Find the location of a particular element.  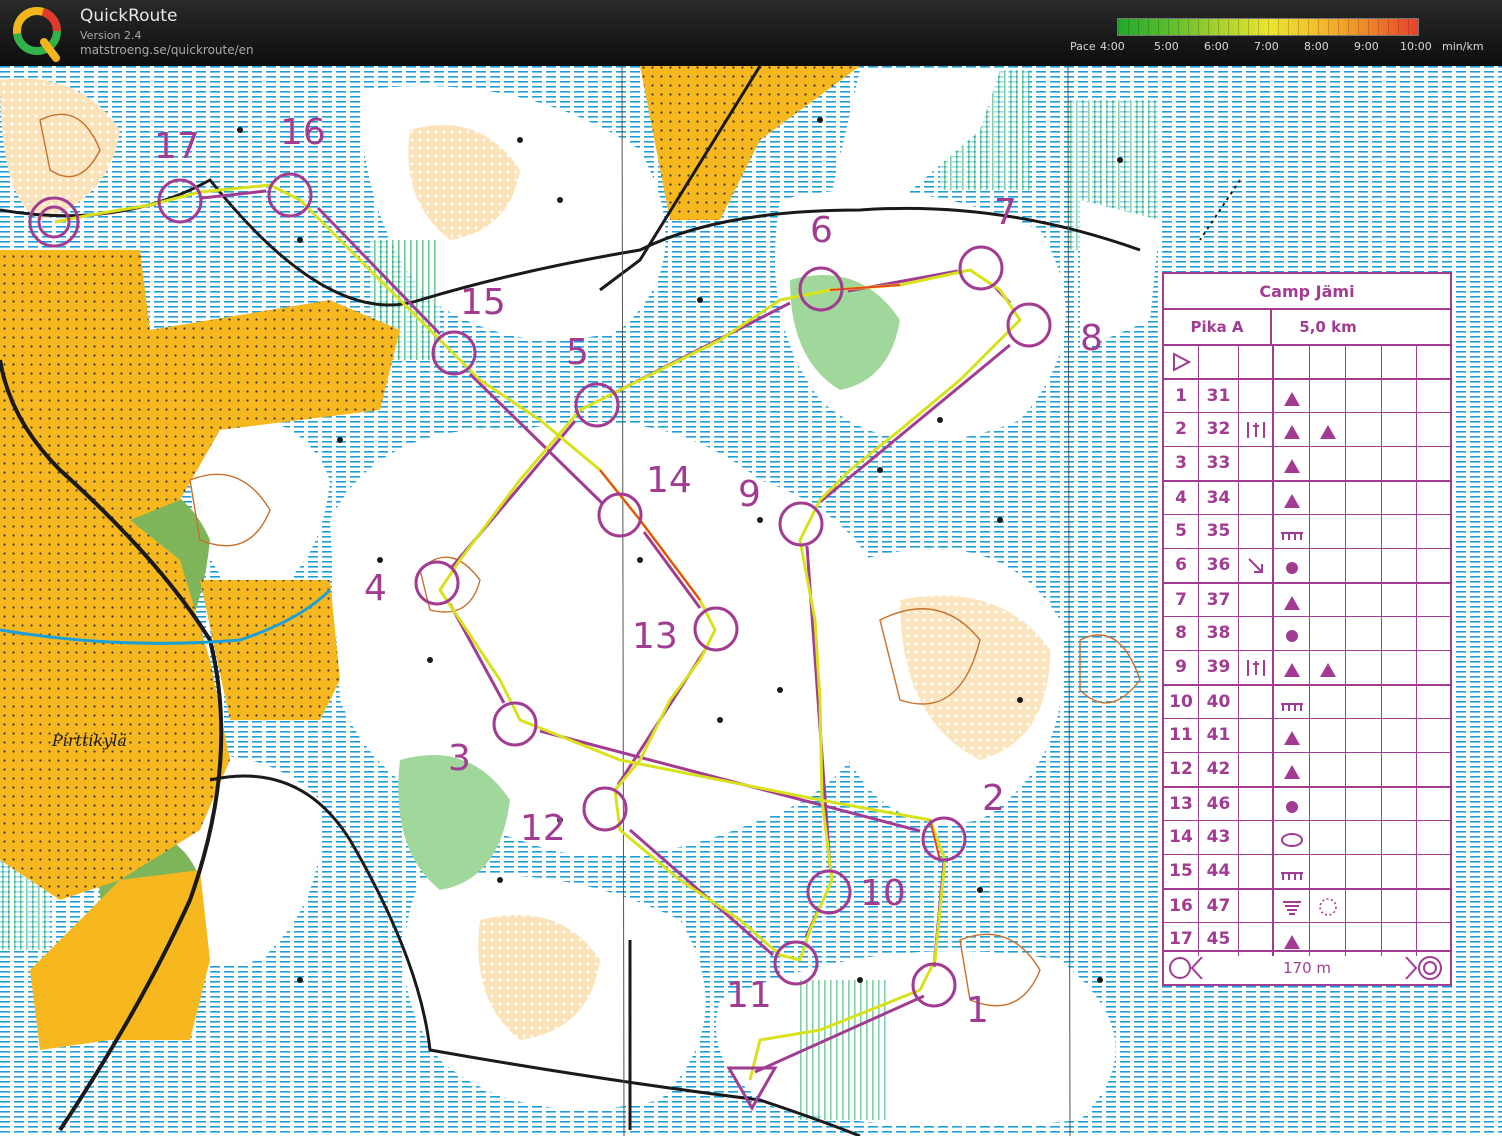

control-number: 1 is located at coordinates (1181, 396).